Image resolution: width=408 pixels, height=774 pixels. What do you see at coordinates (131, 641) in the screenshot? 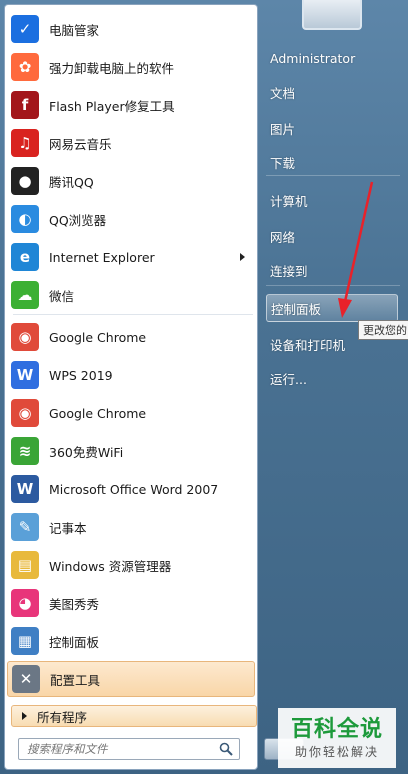
I see `program-item: ▦ 控制面板` at bounding box center [131, 641].